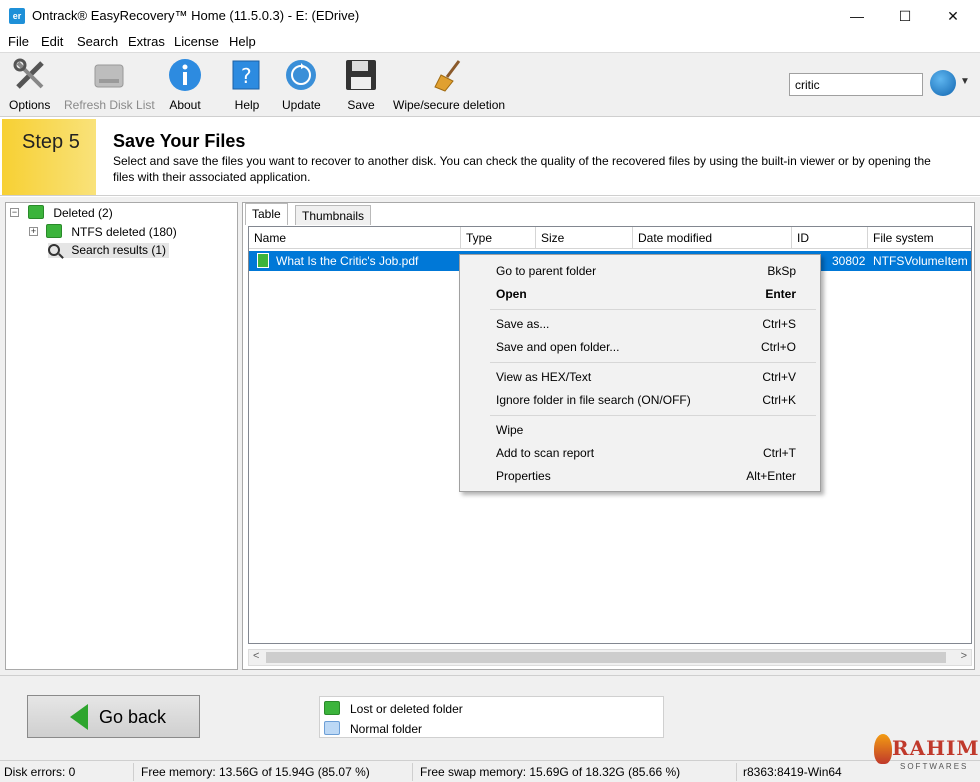 The height and width of the screenshot is (782, 980). Describe the element at coordinates (263, 260) in the screenshot. I see `file-icon` at that location.